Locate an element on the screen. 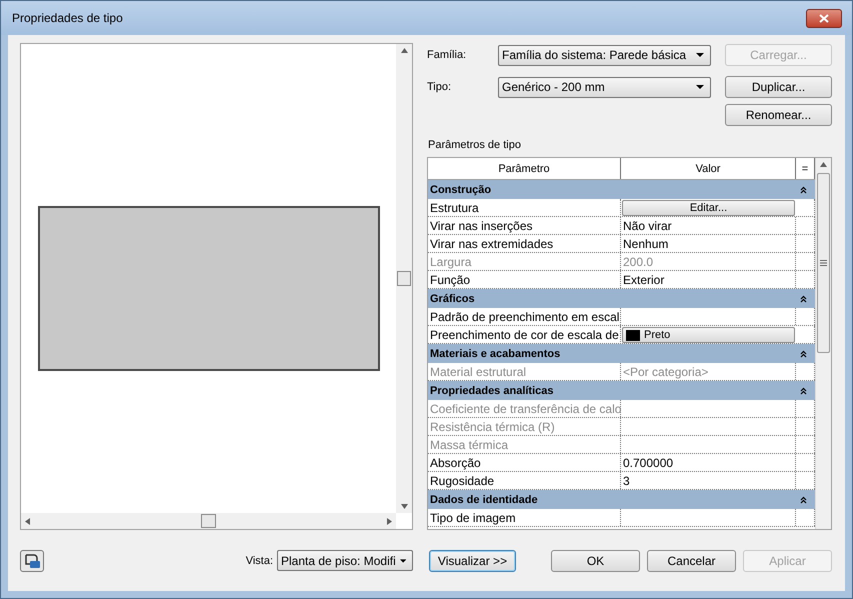 Image resolution: width=853 pixels, height=599 pixels. close-button is located at coordinates (824, 18).